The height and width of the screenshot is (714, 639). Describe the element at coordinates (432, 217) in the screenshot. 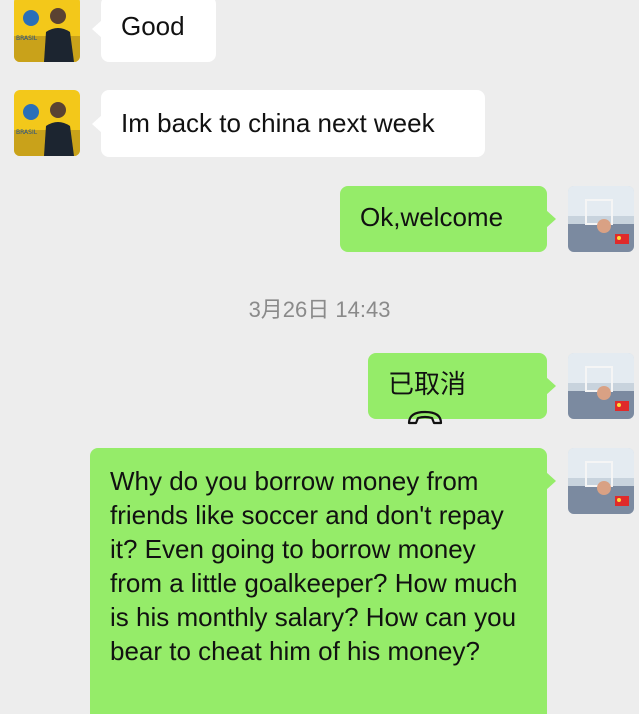

I see `message-text: Ok,welcome` at that location.